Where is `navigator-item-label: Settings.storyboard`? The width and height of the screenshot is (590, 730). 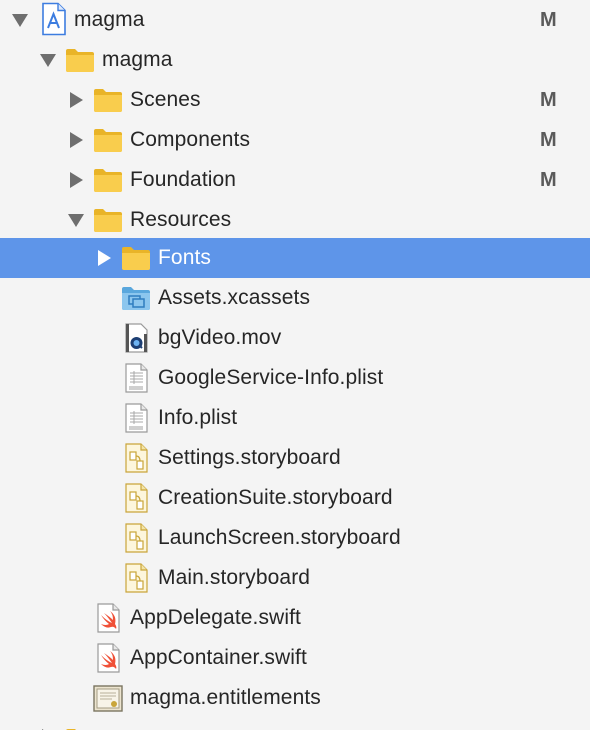
navigator-item-label: Settings.storyboard is located at coordinates (249, 457).